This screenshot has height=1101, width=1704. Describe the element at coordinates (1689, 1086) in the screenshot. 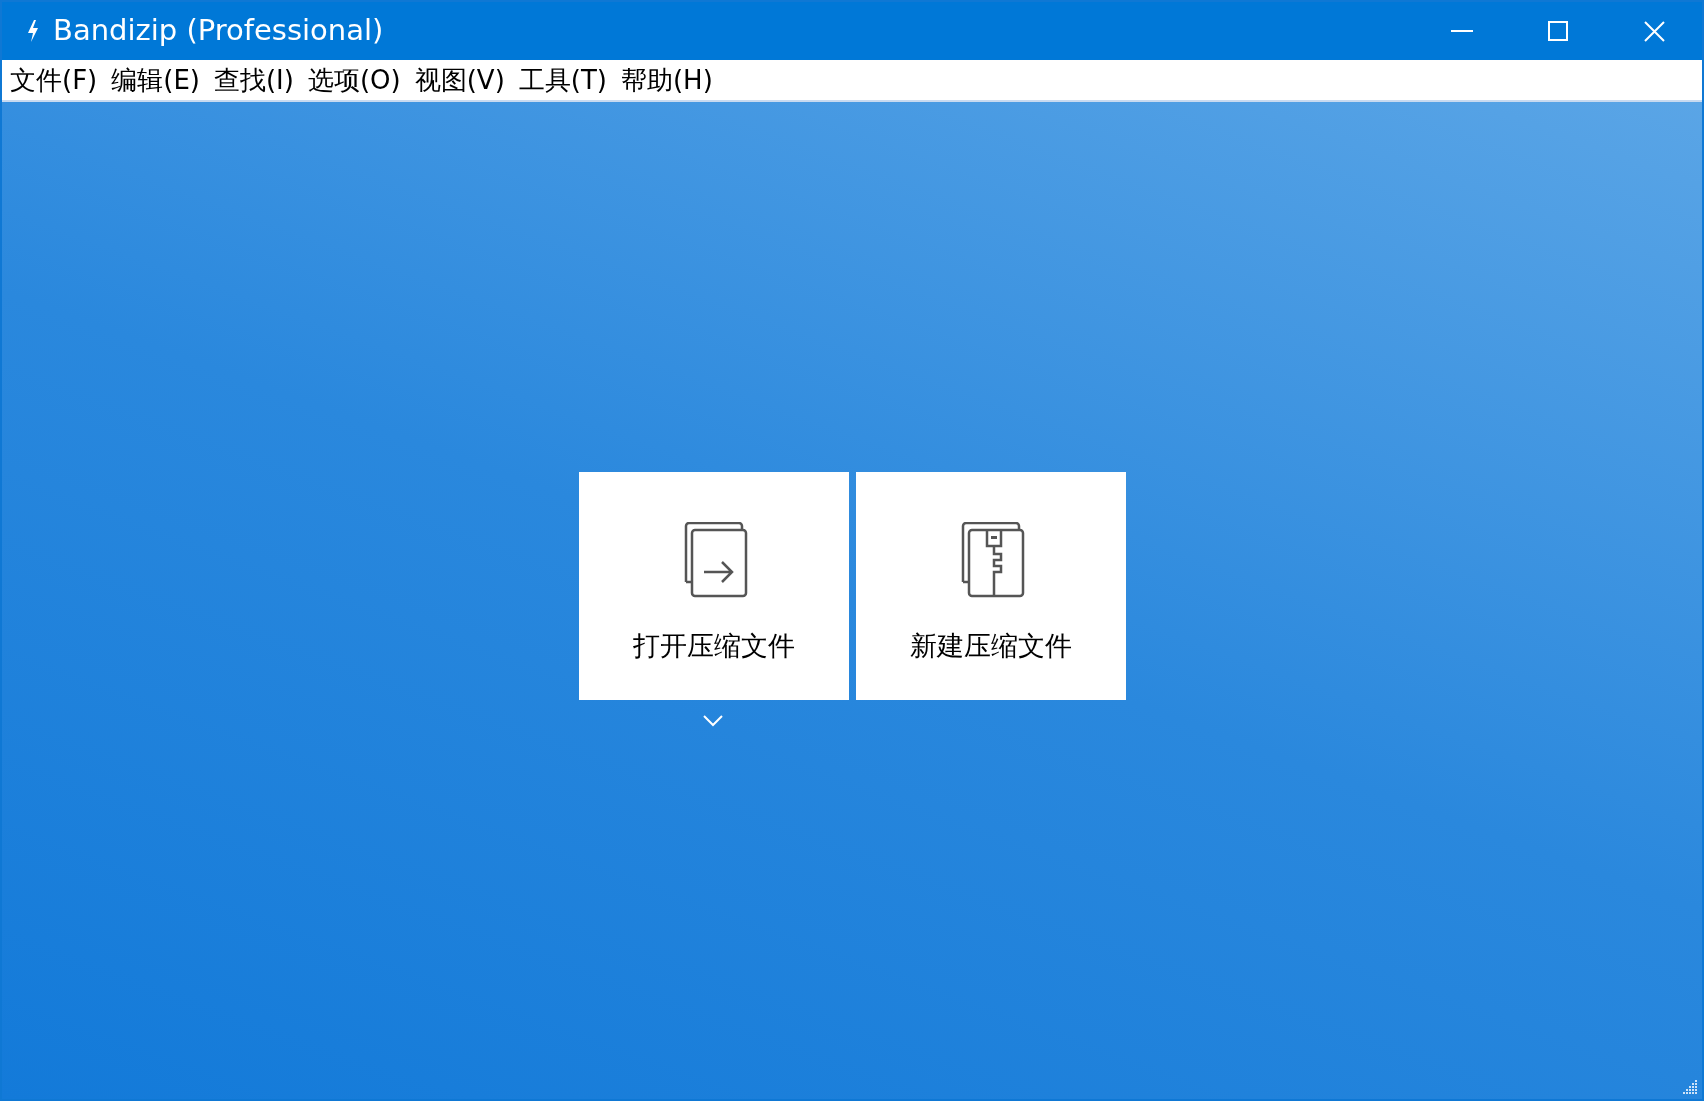

I see `resize-grip-icon` at that location.